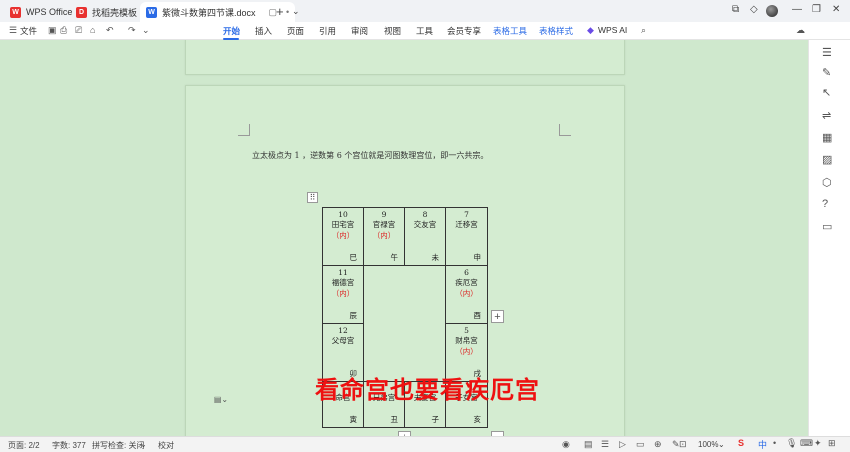  What do you see at coordinates (63, 30) in the screenshot?
I see `export-icon: ⎙` at bounding box center [63, 30].